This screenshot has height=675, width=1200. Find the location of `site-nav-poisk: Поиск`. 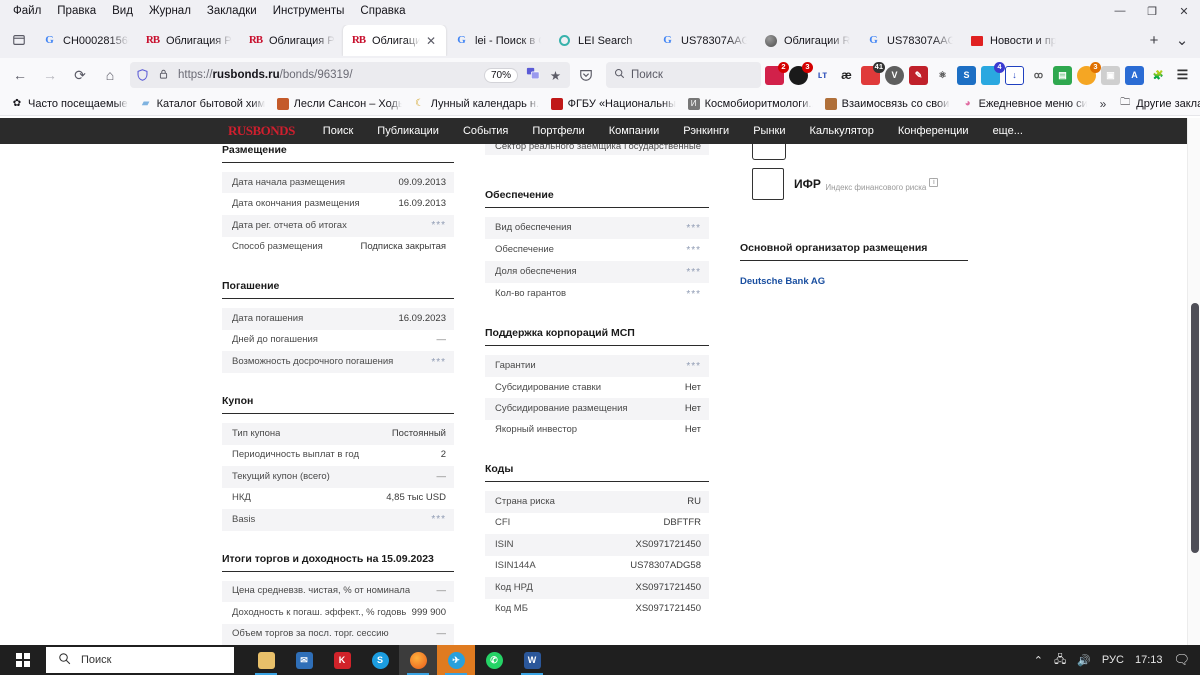

site-nav-poisk: Поиск is located at coordinates (338, 131).